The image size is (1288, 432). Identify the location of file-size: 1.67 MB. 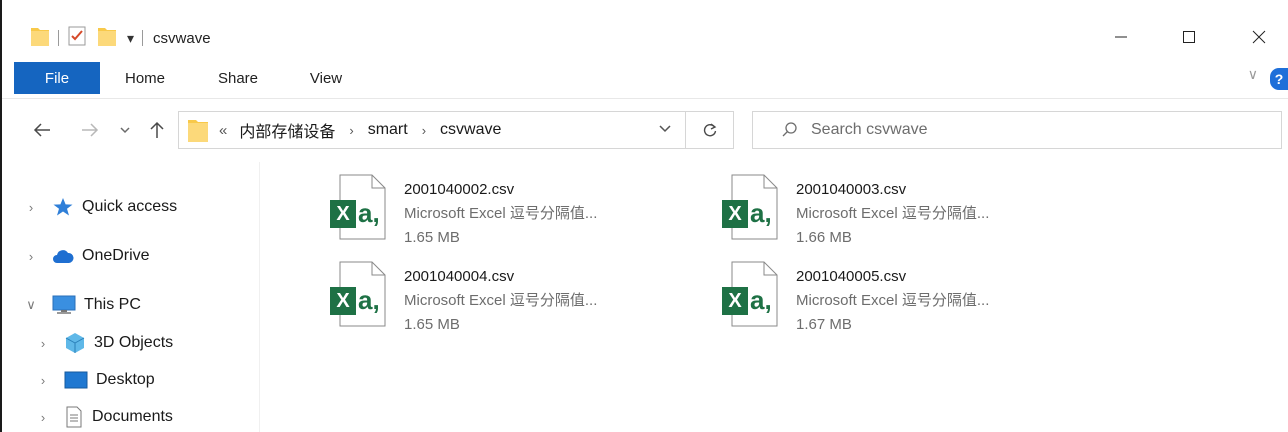
(824, 324).